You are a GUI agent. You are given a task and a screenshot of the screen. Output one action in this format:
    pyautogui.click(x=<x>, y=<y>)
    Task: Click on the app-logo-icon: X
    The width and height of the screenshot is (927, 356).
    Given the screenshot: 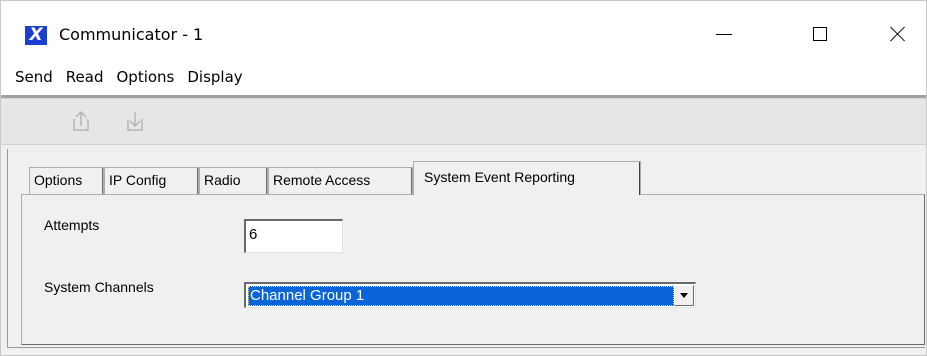 What is the action you would take?
    pyautogui.click(x=36, y=35)
    